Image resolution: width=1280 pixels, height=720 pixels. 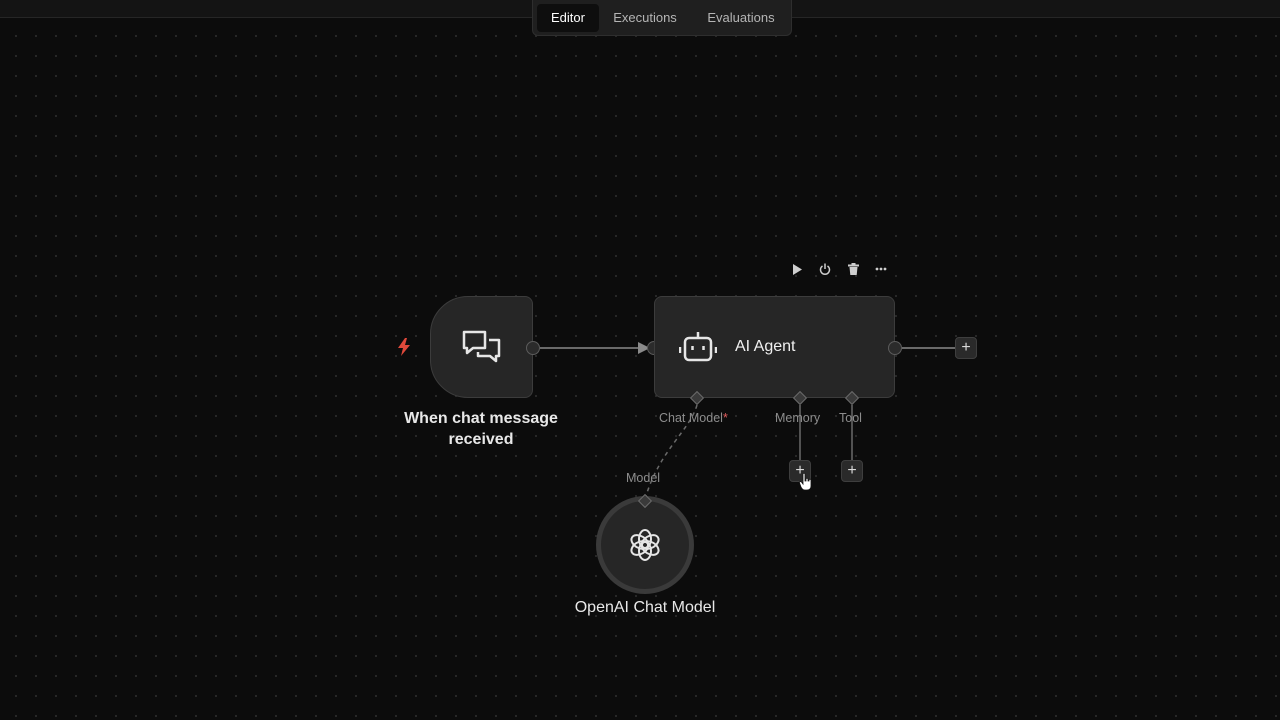 What do you see at coordinates (798, 418) in the screenshot?
I see `memory-port-label: Memory` at bounding box center [798, 418].